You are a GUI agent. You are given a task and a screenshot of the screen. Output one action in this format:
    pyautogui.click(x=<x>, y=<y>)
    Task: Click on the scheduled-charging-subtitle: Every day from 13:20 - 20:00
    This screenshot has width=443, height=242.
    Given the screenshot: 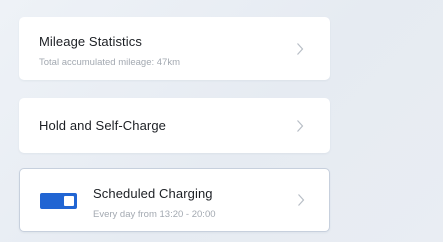 What is the action you would take?
    pyautogui.click(x=154, y=214)
    